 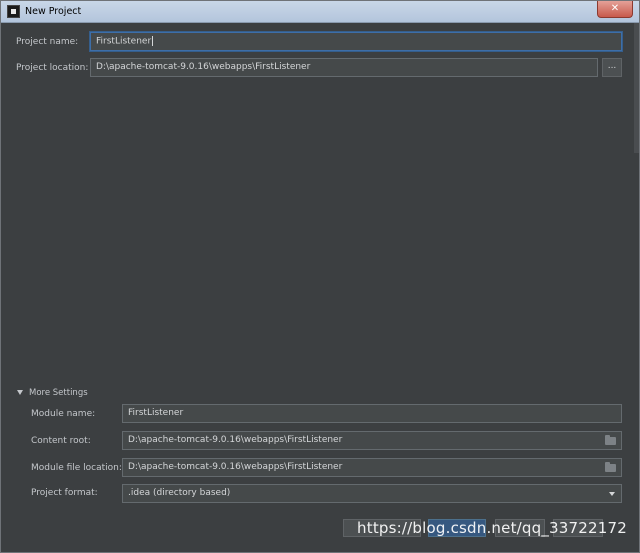 I want to click on app-icon, so click(x=13, y=11).